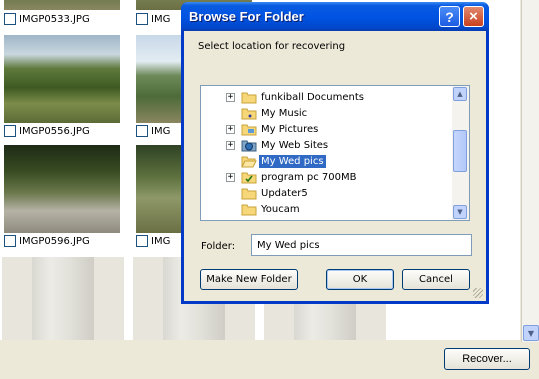  I want to click on folder-open-icon, so click(249, 162).